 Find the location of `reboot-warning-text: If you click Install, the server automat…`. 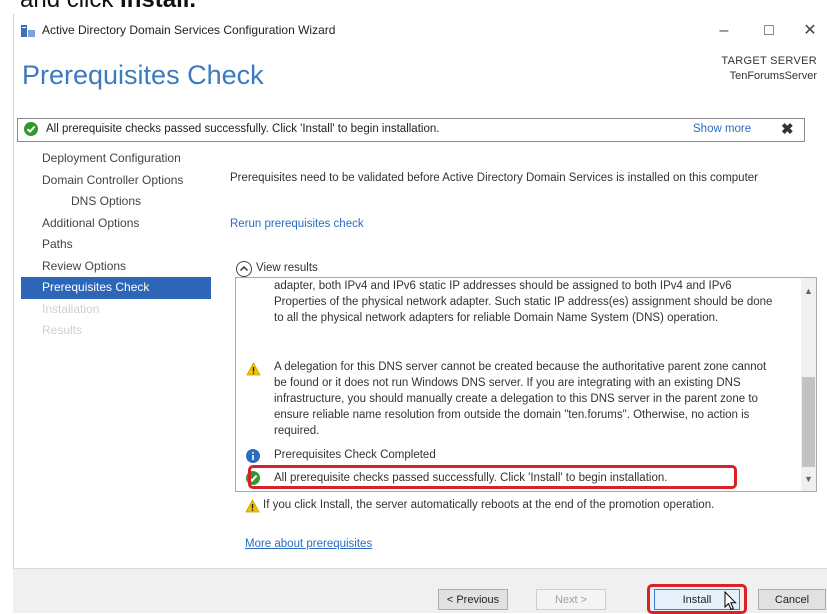

reboot-warning-text: If you click Install, the server automat… is located at coordinates (489, 505).